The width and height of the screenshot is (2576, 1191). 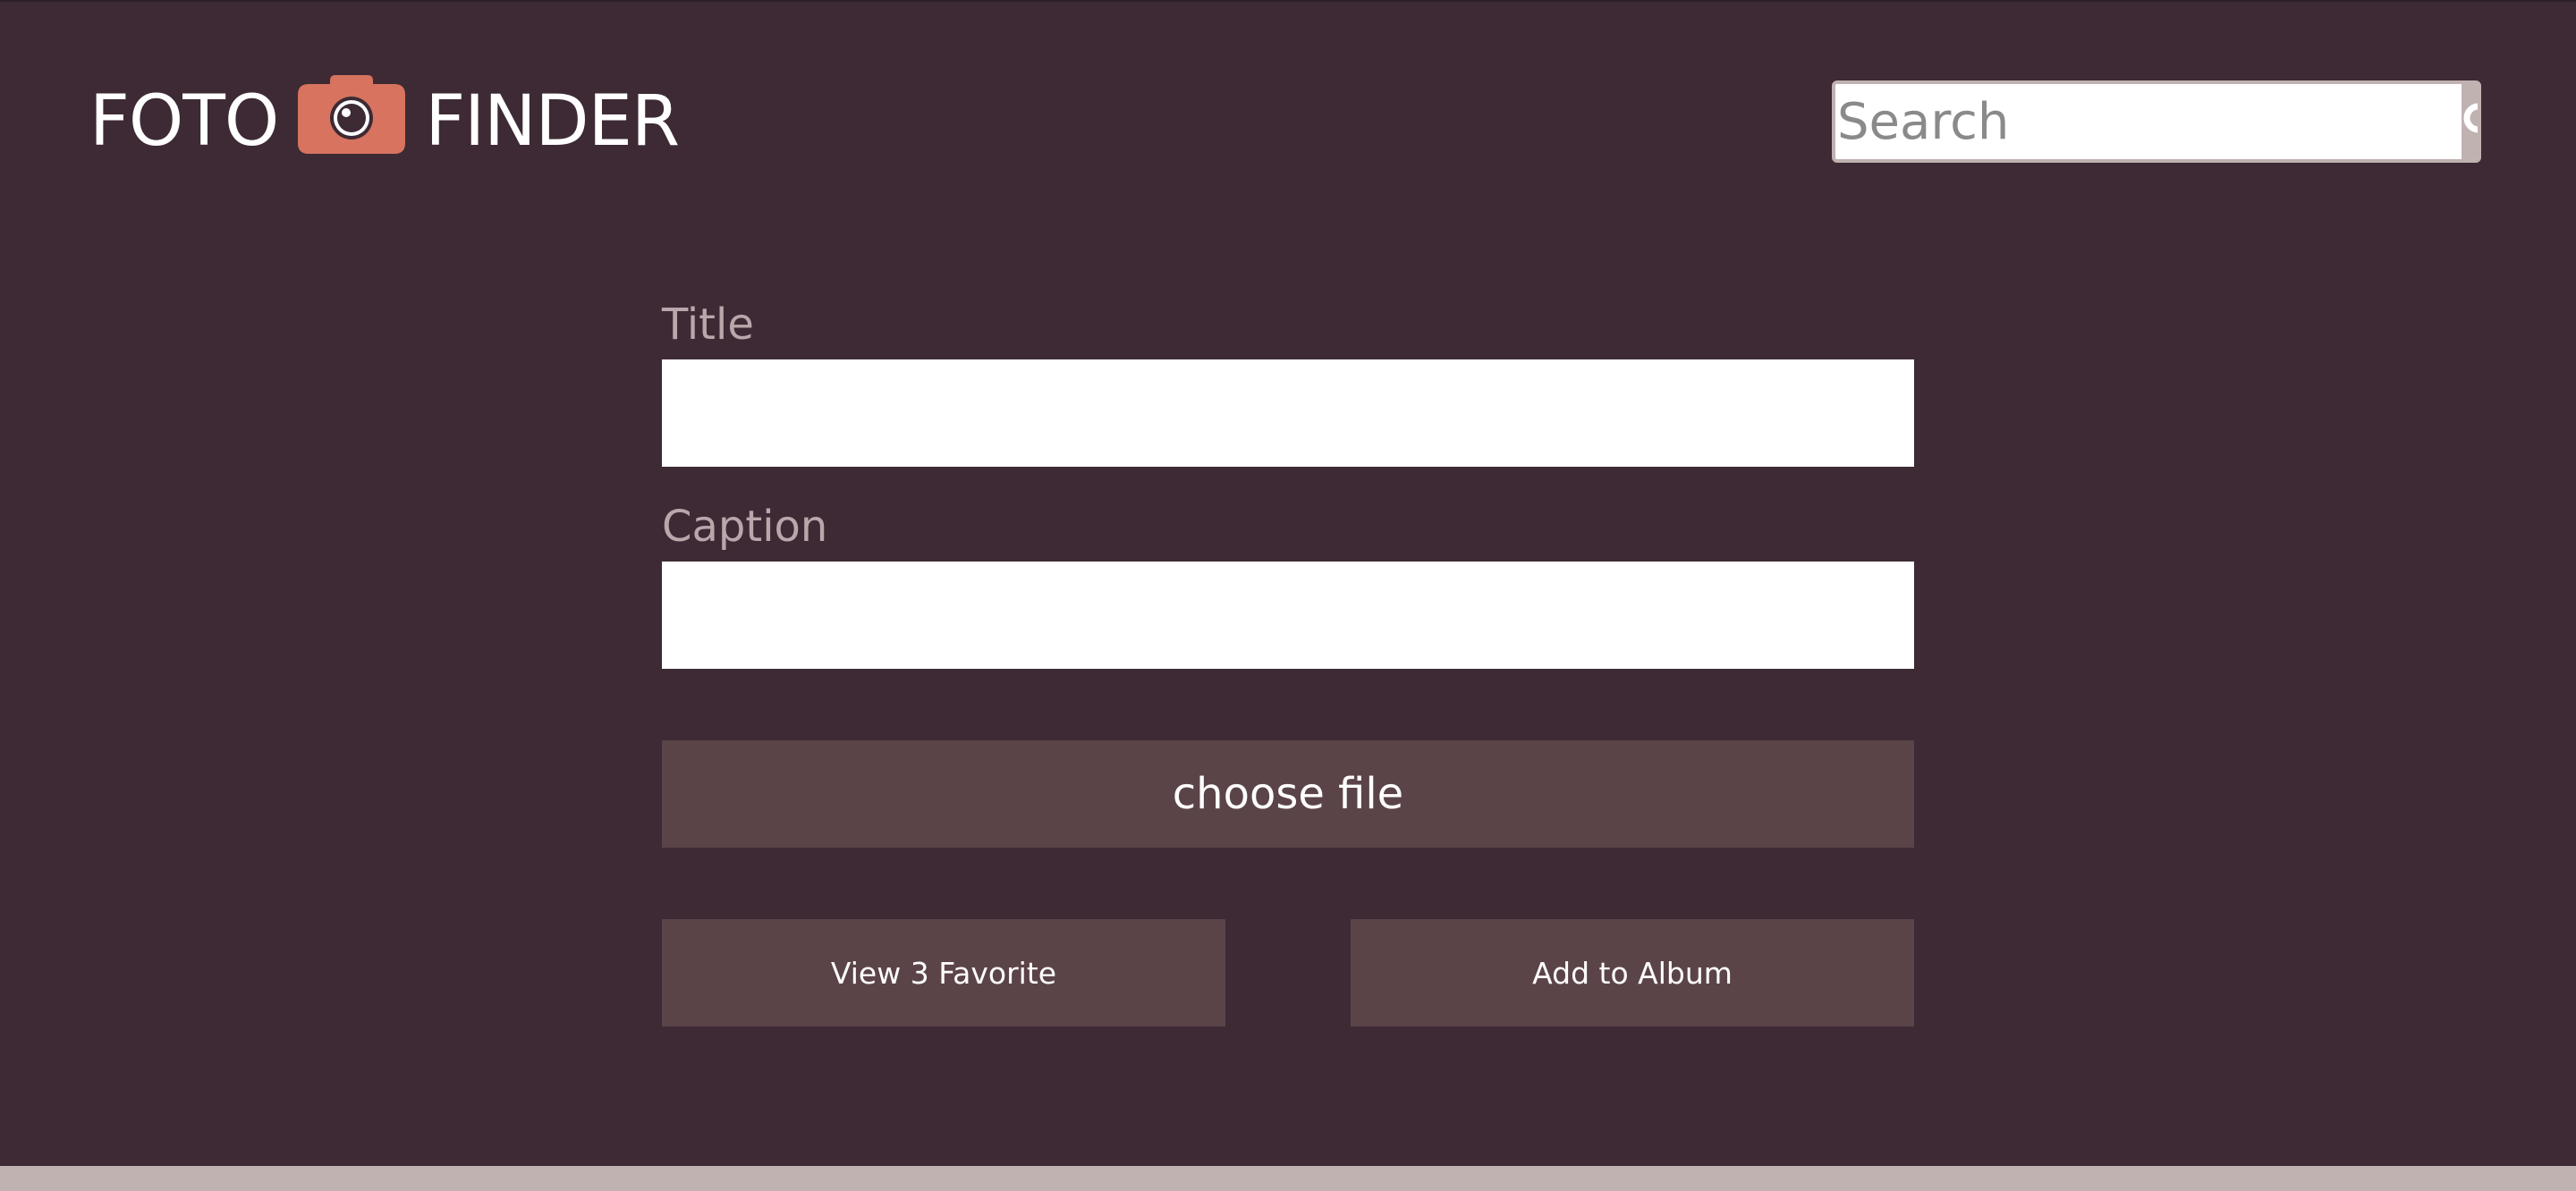 What do you see at coordinates (1288, 413) in the screenshot?
I see `title-input` at bounding box center [1288, 413].